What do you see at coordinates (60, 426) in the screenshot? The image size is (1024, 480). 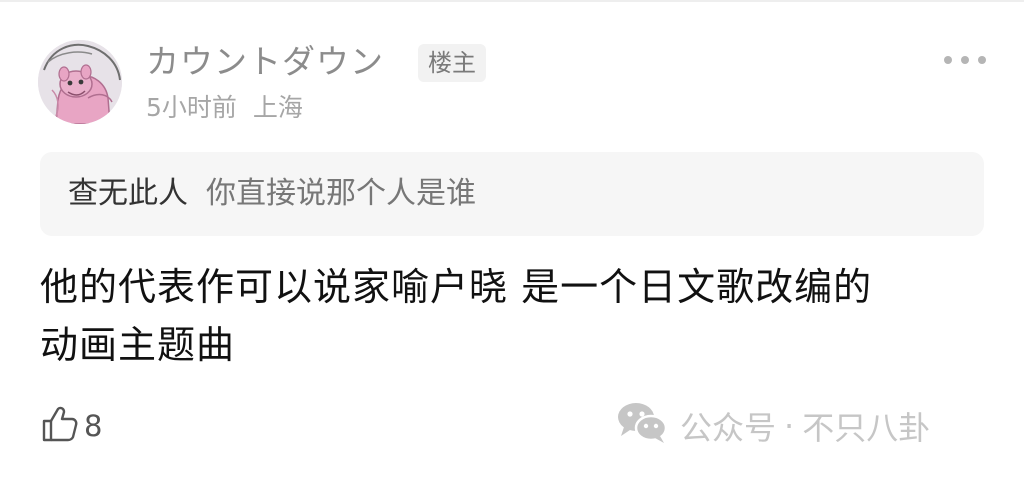 I see `thumbs-up-icon` at bounding box center [60, 426].